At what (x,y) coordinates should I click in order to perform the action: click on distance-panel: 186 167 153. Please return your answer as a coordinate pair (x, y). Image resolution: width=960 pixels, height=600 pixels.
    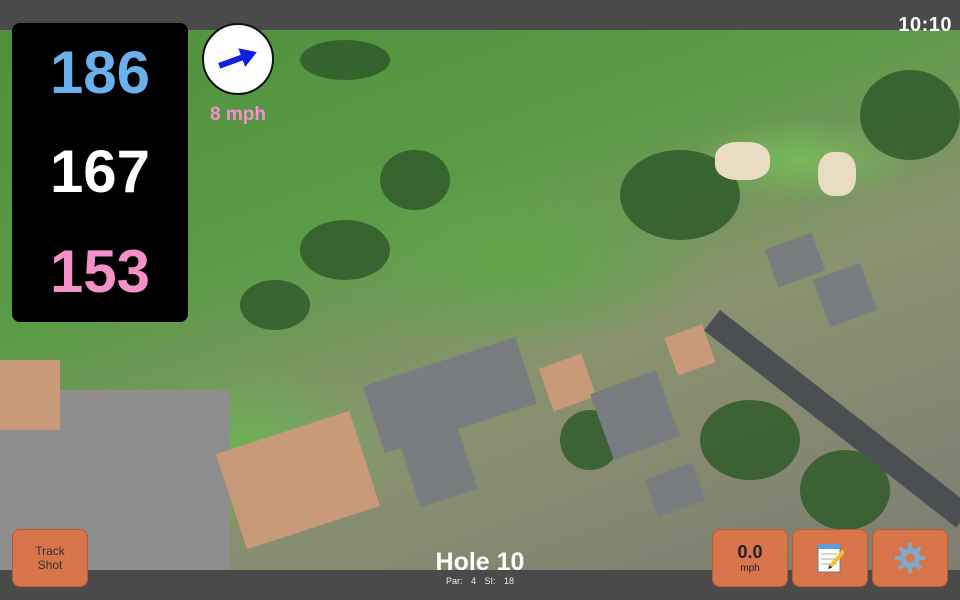
    Looking at the image, I should click on (100, 172).